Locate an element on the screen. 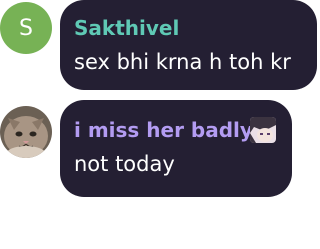 The image size is (320, 249). message-text: sex bhi krna h toh kr is located at coordinates (182, 62).